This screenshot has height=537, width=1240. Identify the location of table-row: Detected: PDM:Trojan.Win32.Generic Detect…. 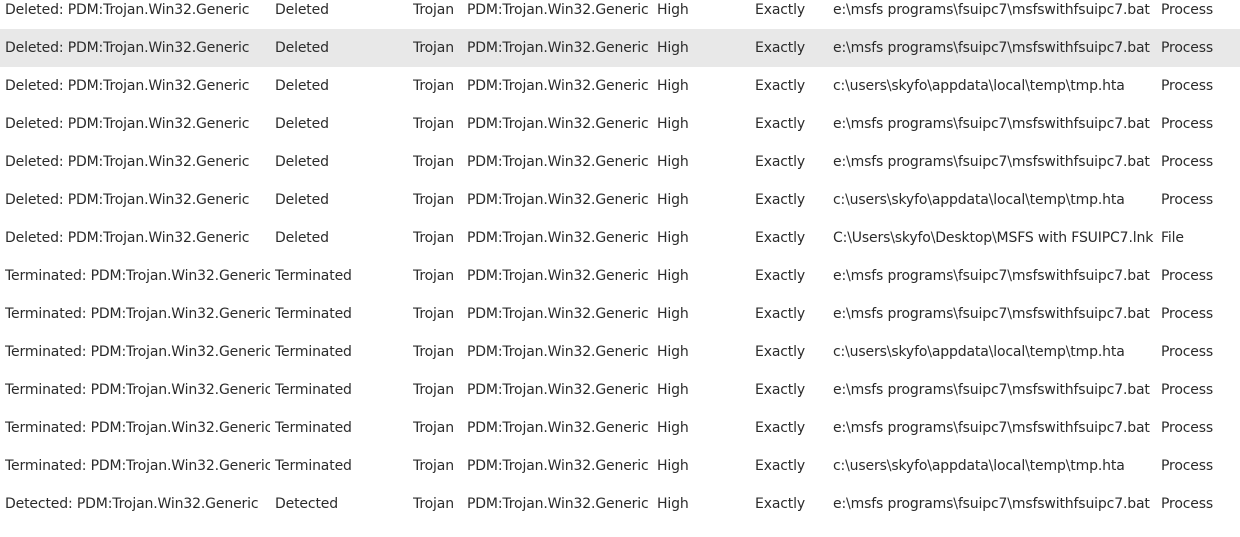
(620, 504).